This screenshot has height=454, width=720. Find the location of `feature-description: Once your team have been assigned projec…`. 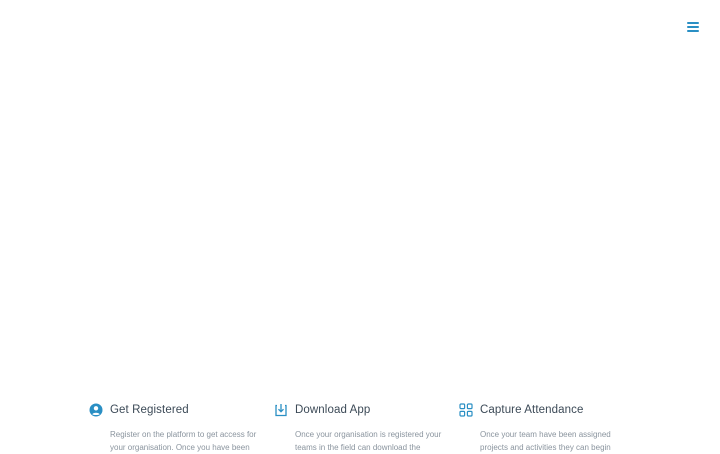

feature-description: Once your team have been assigned projec… is located at coordinates (545, 441).